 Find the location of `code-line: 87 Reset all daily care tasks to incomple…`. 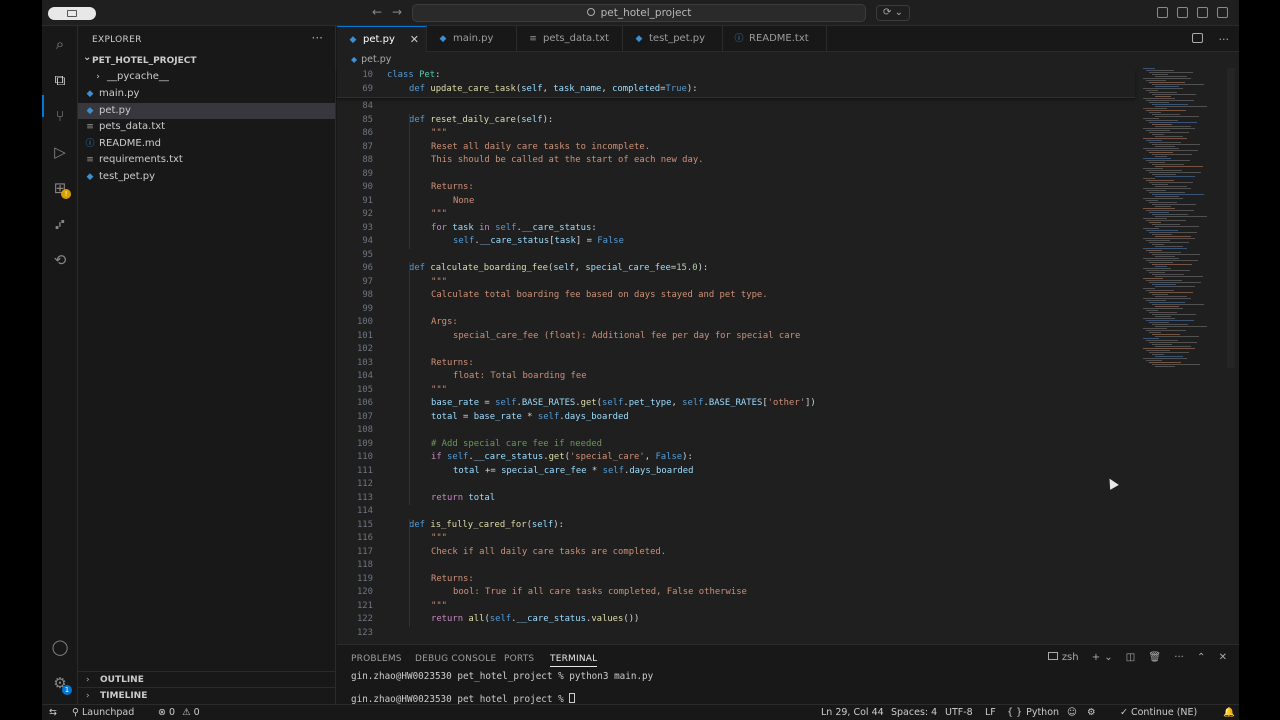

code-line: 87 Reset all daily care tasks to incomple… is located at coordinates (493, 148).